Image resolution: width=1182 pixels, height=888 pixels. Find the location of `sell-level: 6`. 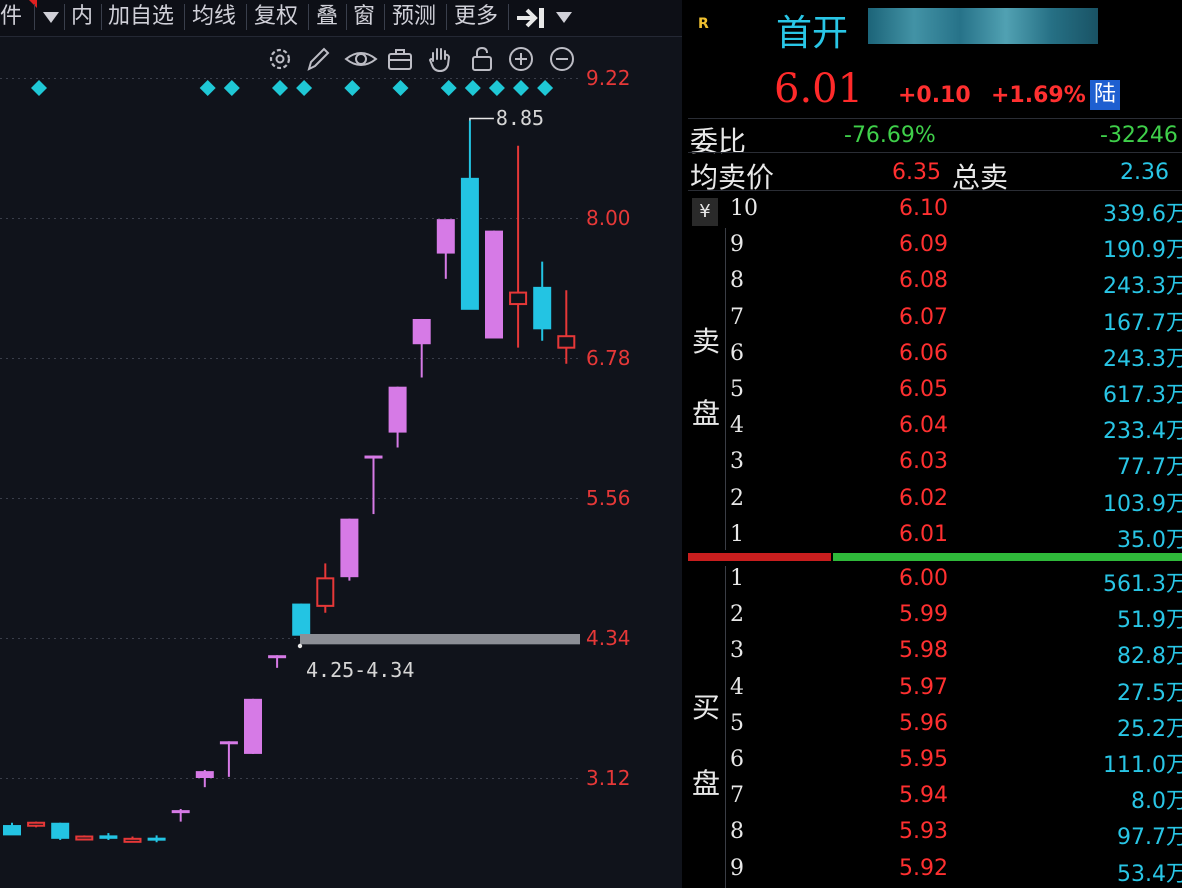

sell-level: 6 is located at coordinates (737, 353).